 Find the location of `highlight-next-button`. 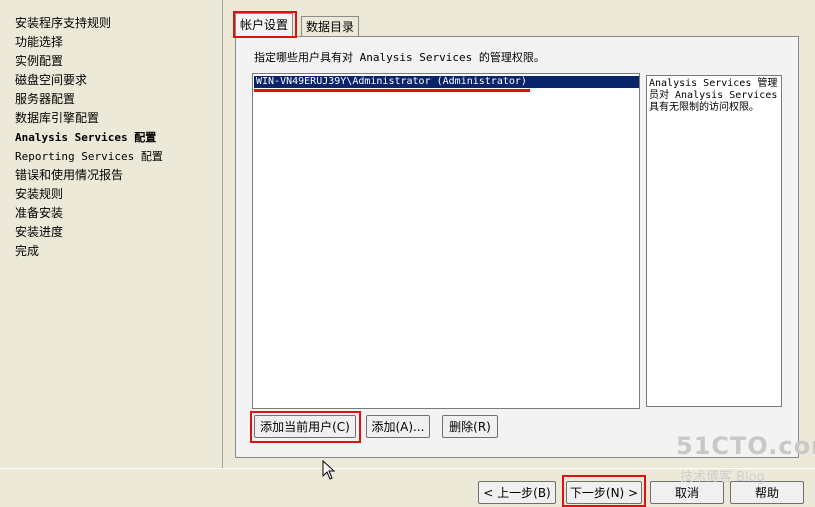

highlight-next-button is located at coordinates (604, 491).